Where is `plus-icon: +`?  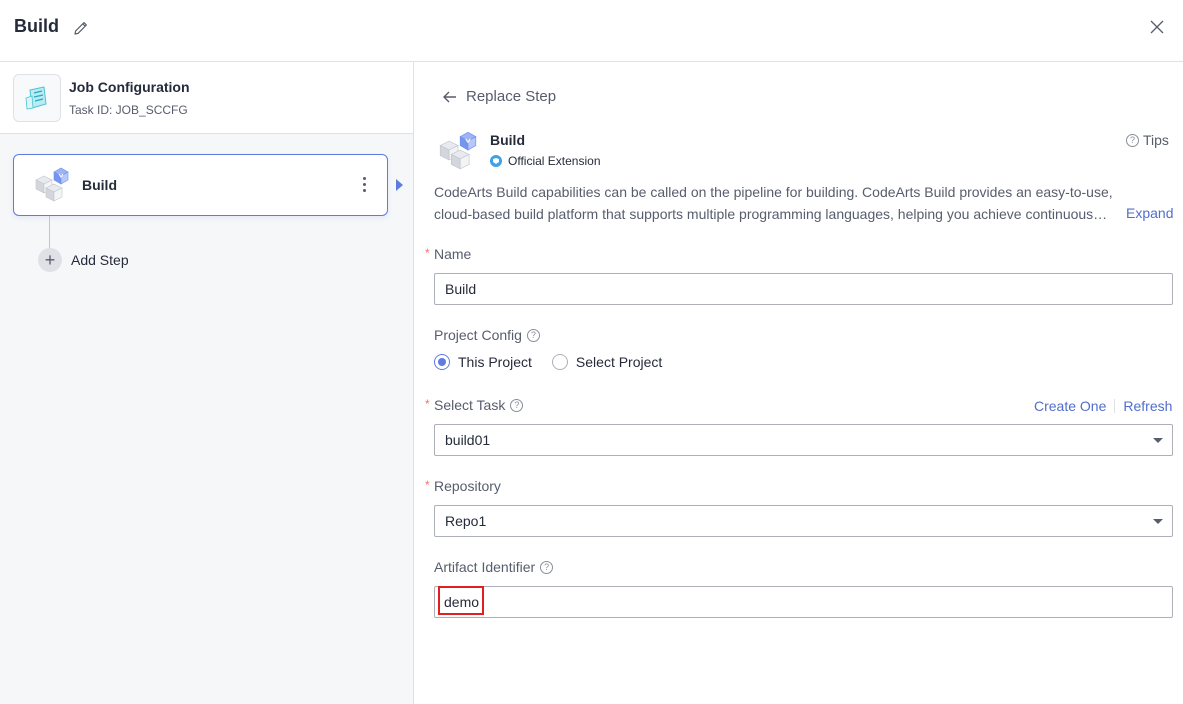
plus-icon: + is located at coordinates (50, 260).